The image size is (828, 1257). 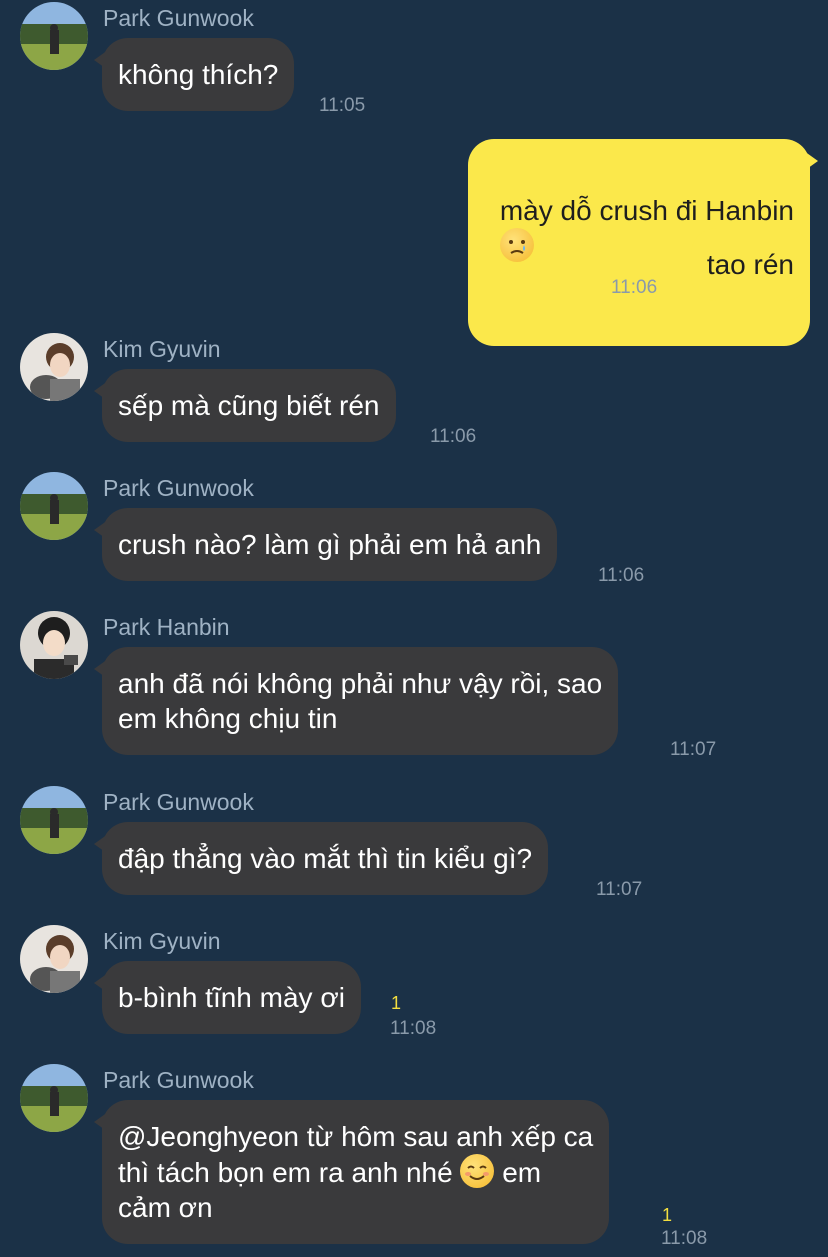 I want to click on avatar-park-hanbin, so click(x=54, y=645).